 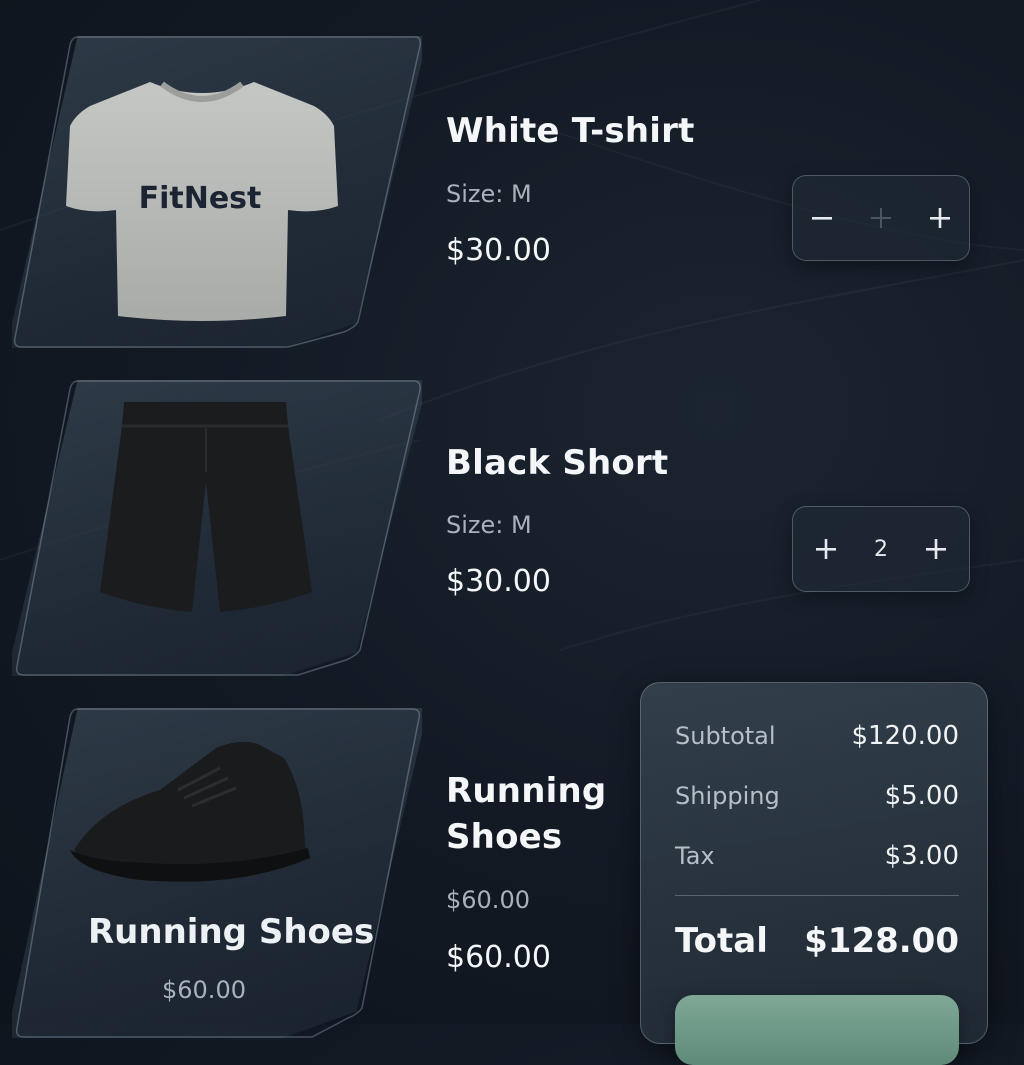 What do you see at coordinates (498, 957) in the screenshot?
I see `item-price: $60.00` at bounding box center [498, 957].